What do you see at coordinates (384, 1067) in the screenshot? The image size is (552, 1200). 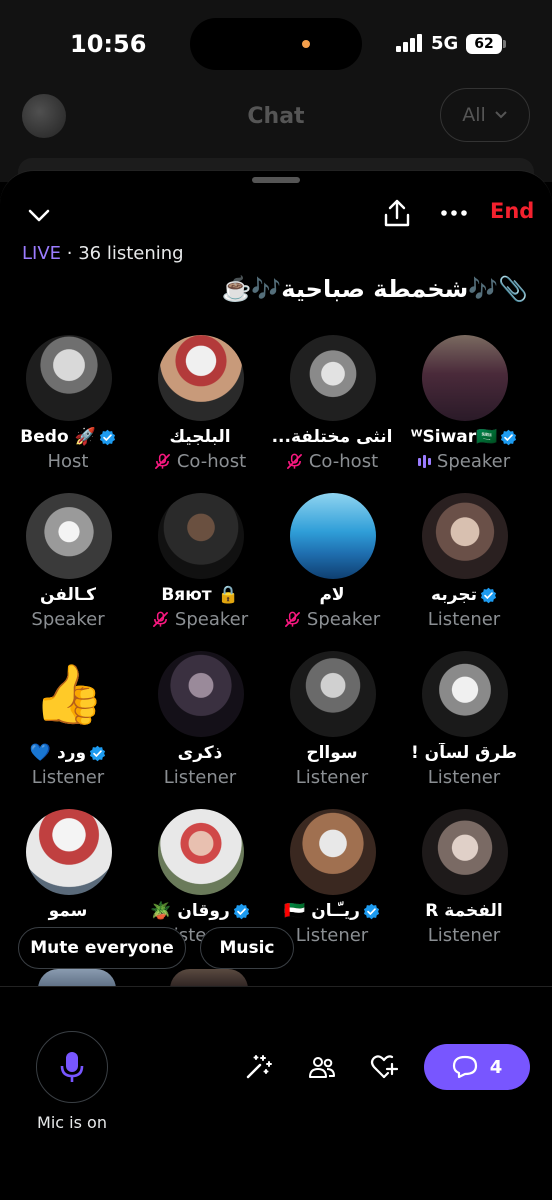 I see `heart-plus-icon` at bounding box center [384, 1067].